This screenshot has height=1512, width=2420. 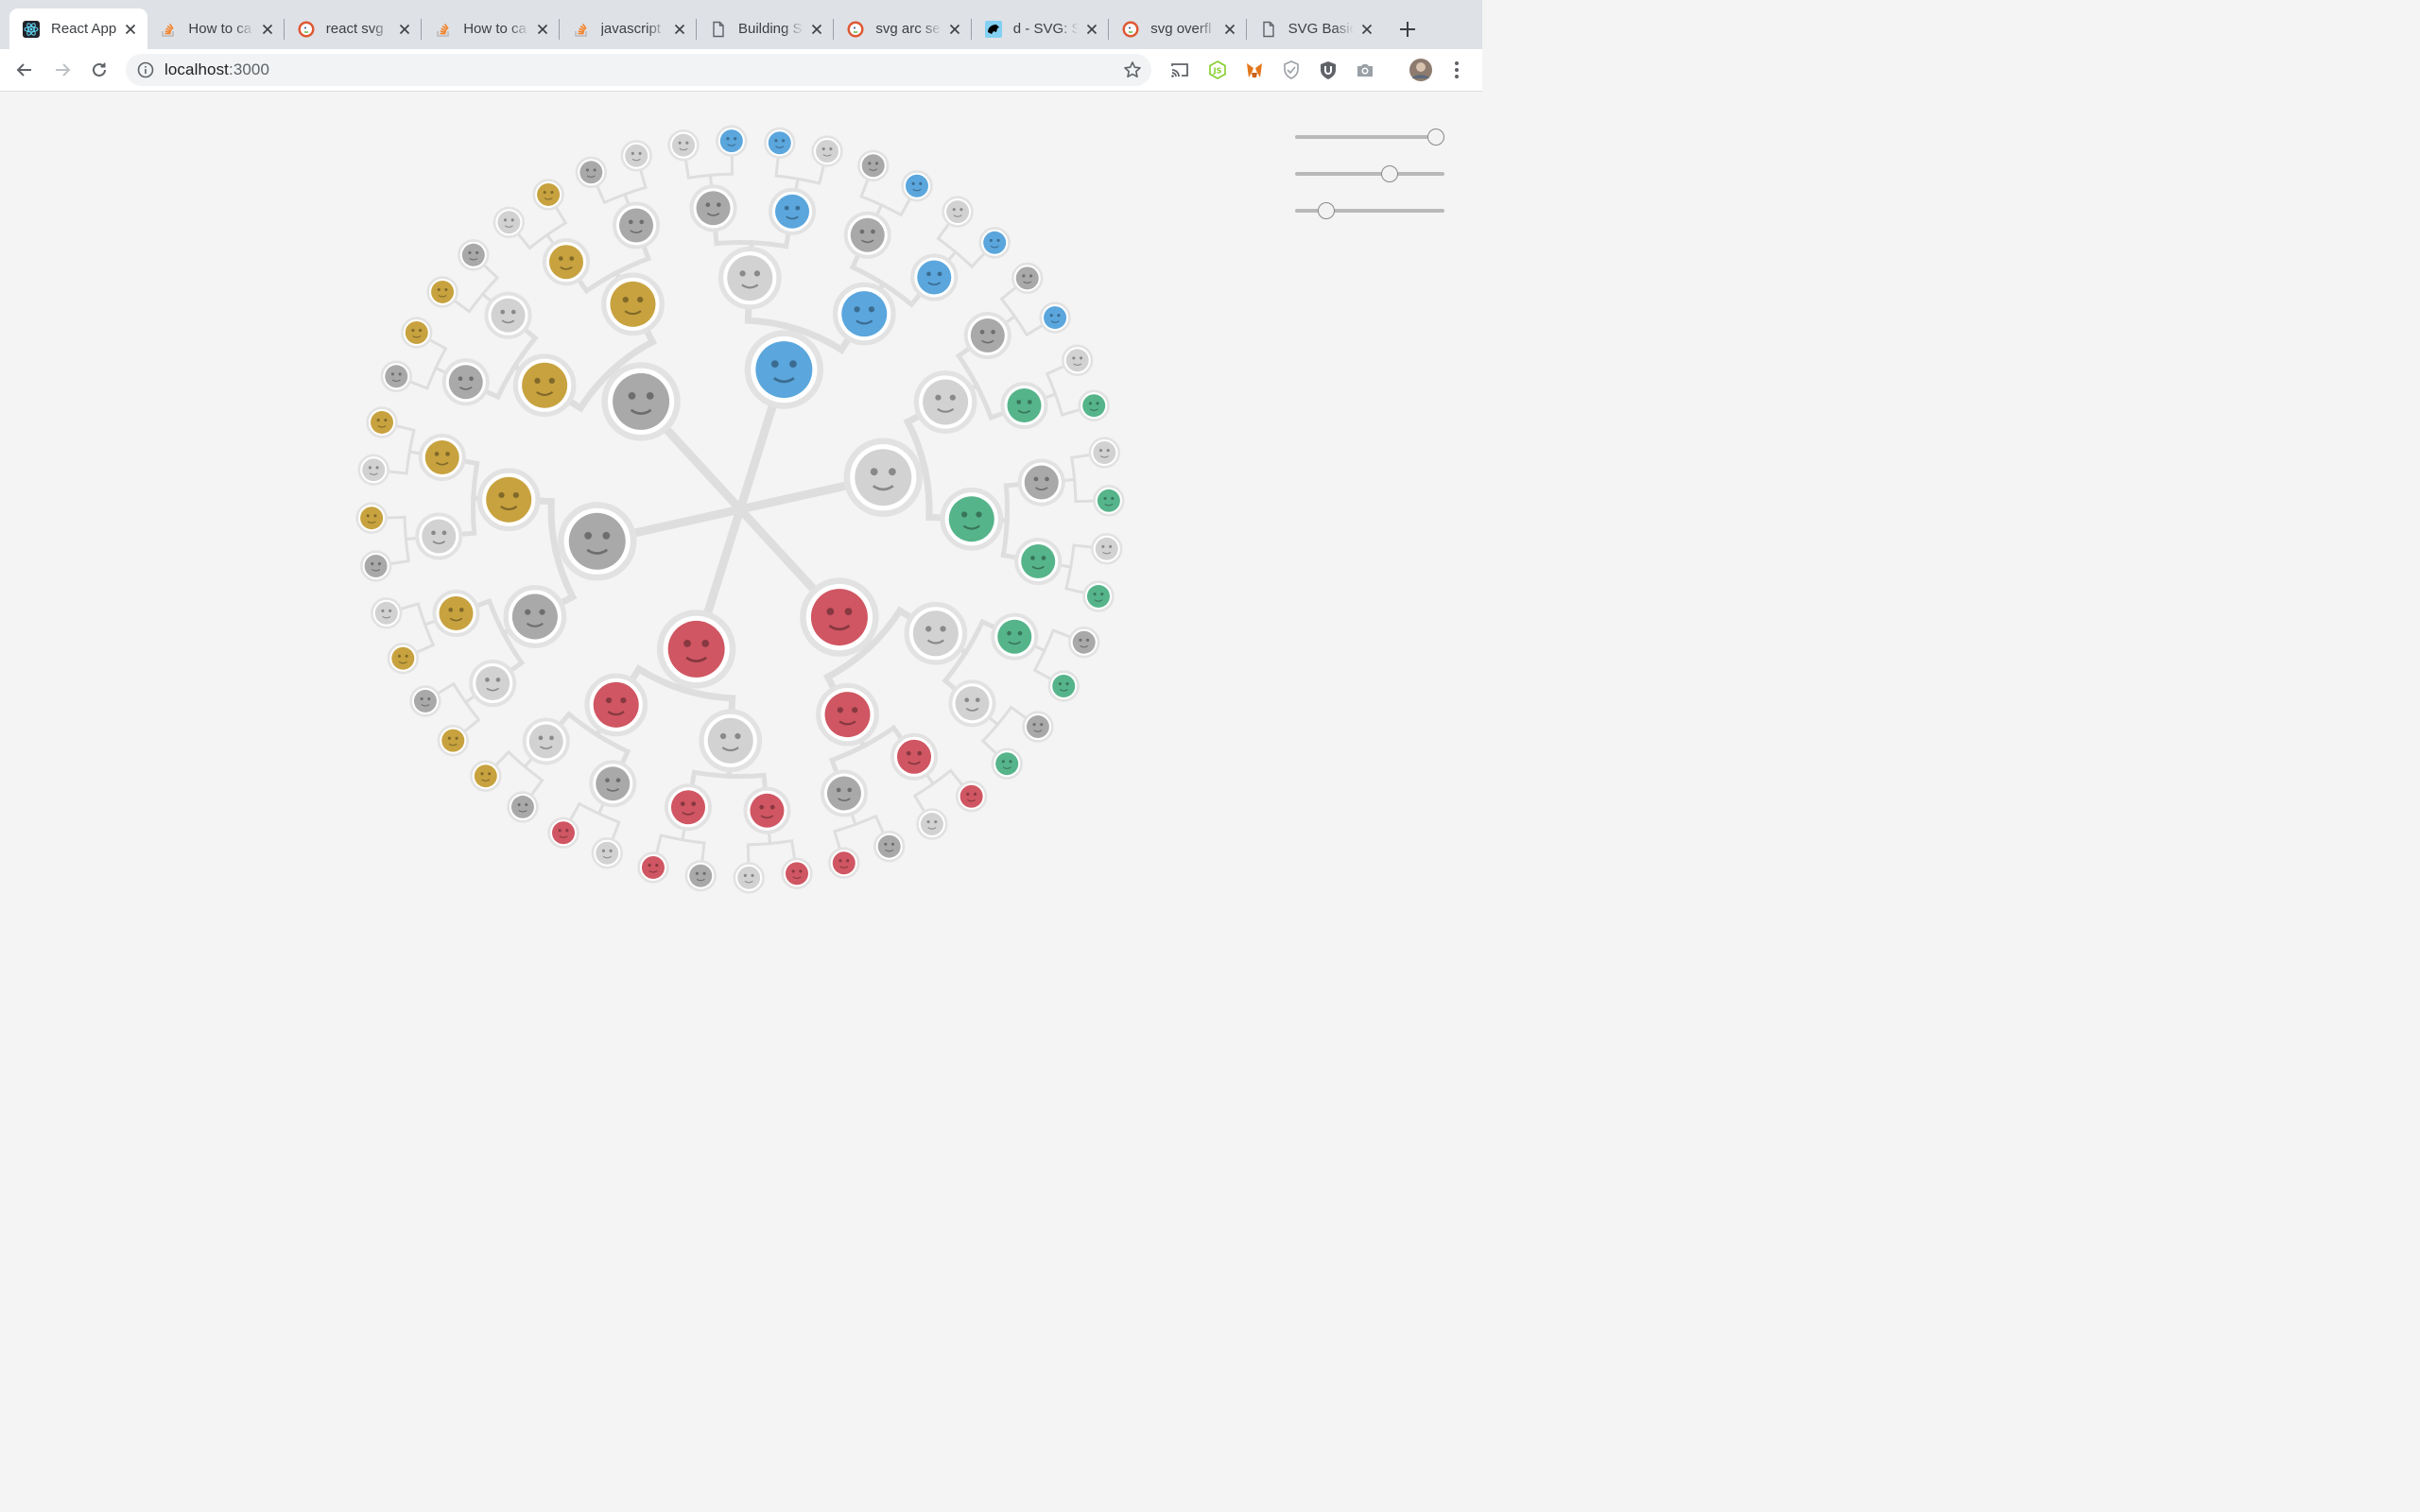 I want to click on back-button, so click(x=24, y=70).